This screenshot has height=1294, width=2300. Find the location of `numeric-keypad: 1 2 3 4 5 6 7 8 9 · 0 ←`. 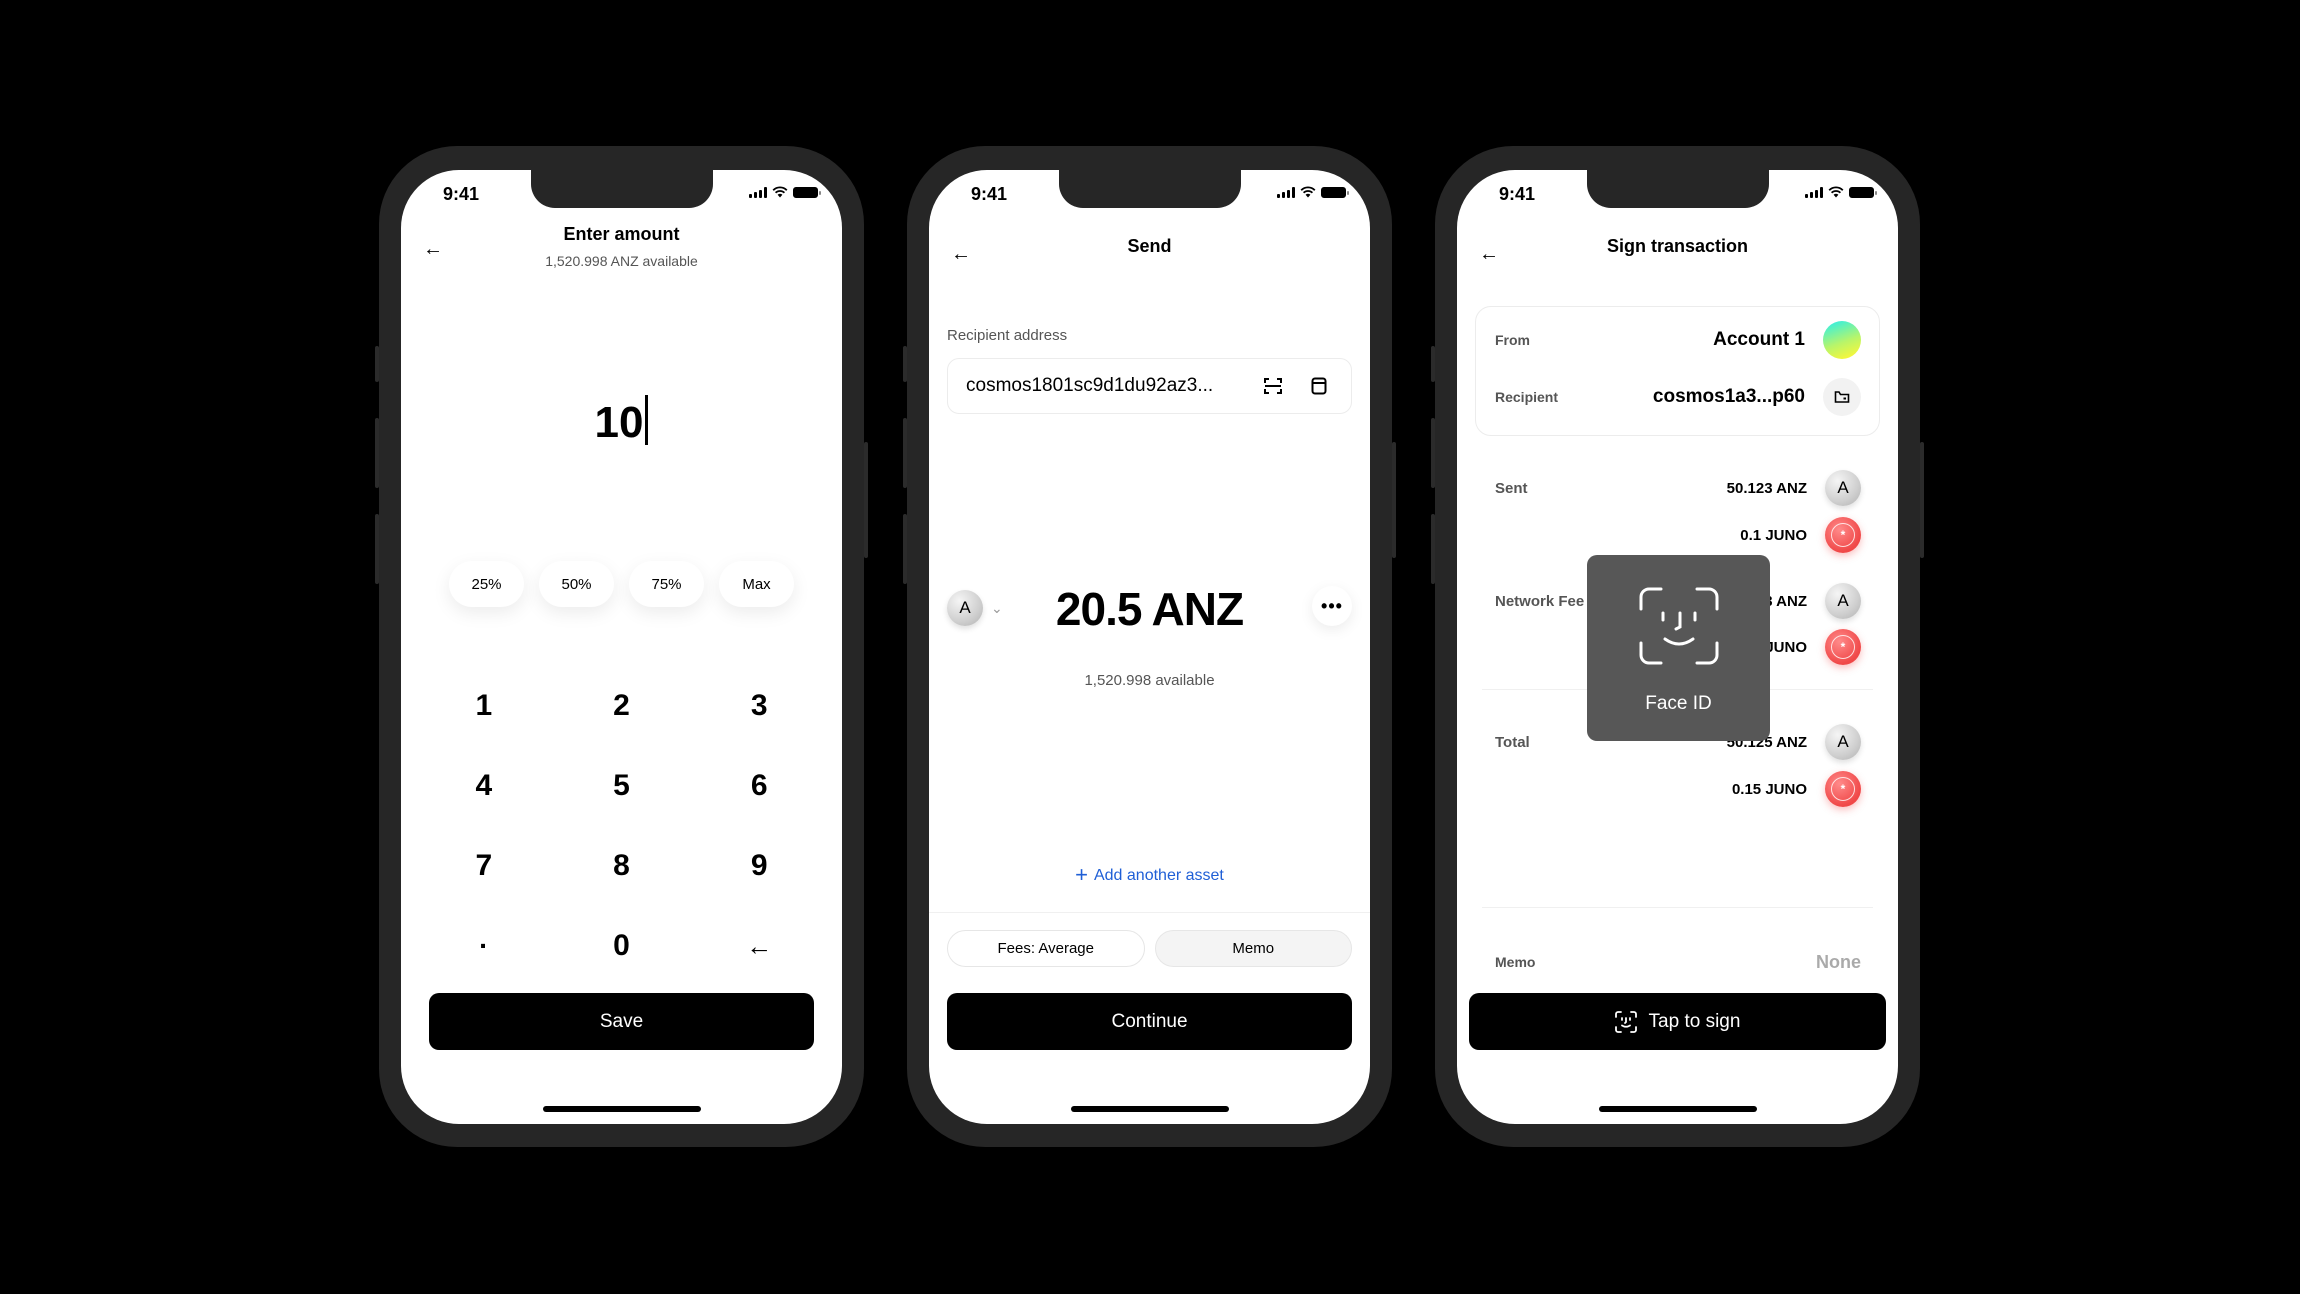

numeric-keypad: 1 2 3 4 5 6 7 8 9 · 0 ← is located at coordinates (621, 826).